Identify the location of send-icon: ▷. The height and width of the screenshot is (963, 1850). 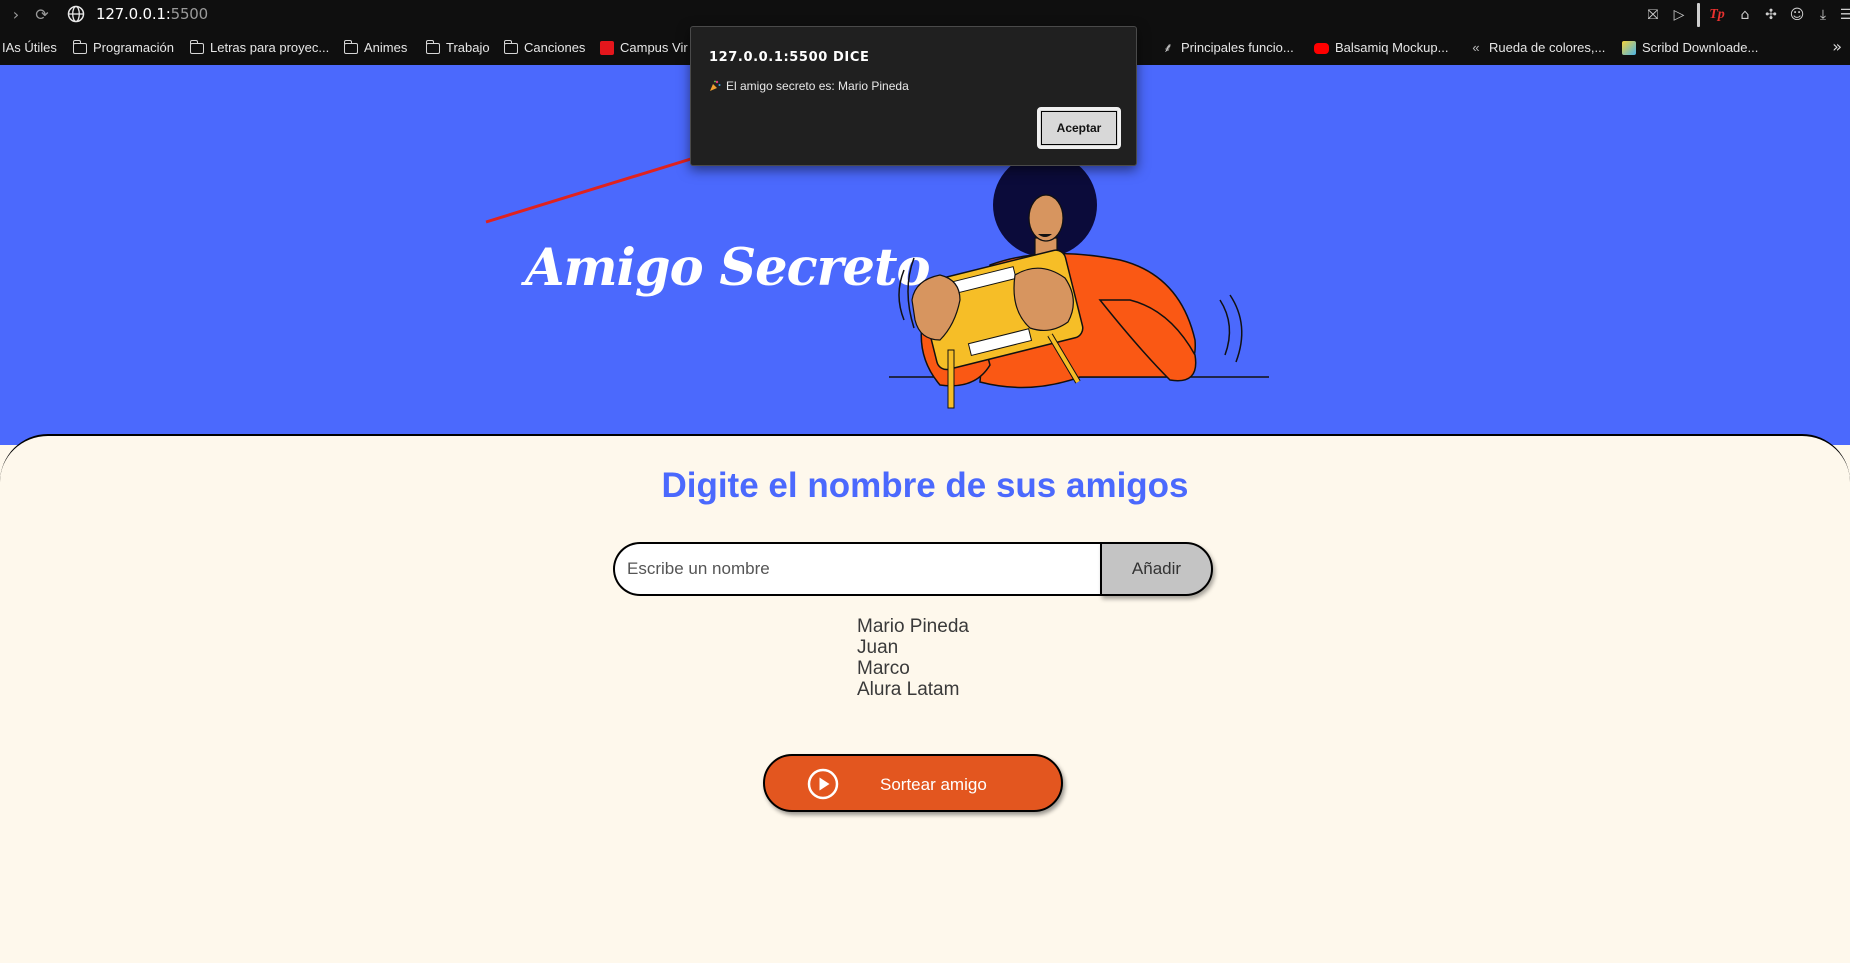
(1679, 15).